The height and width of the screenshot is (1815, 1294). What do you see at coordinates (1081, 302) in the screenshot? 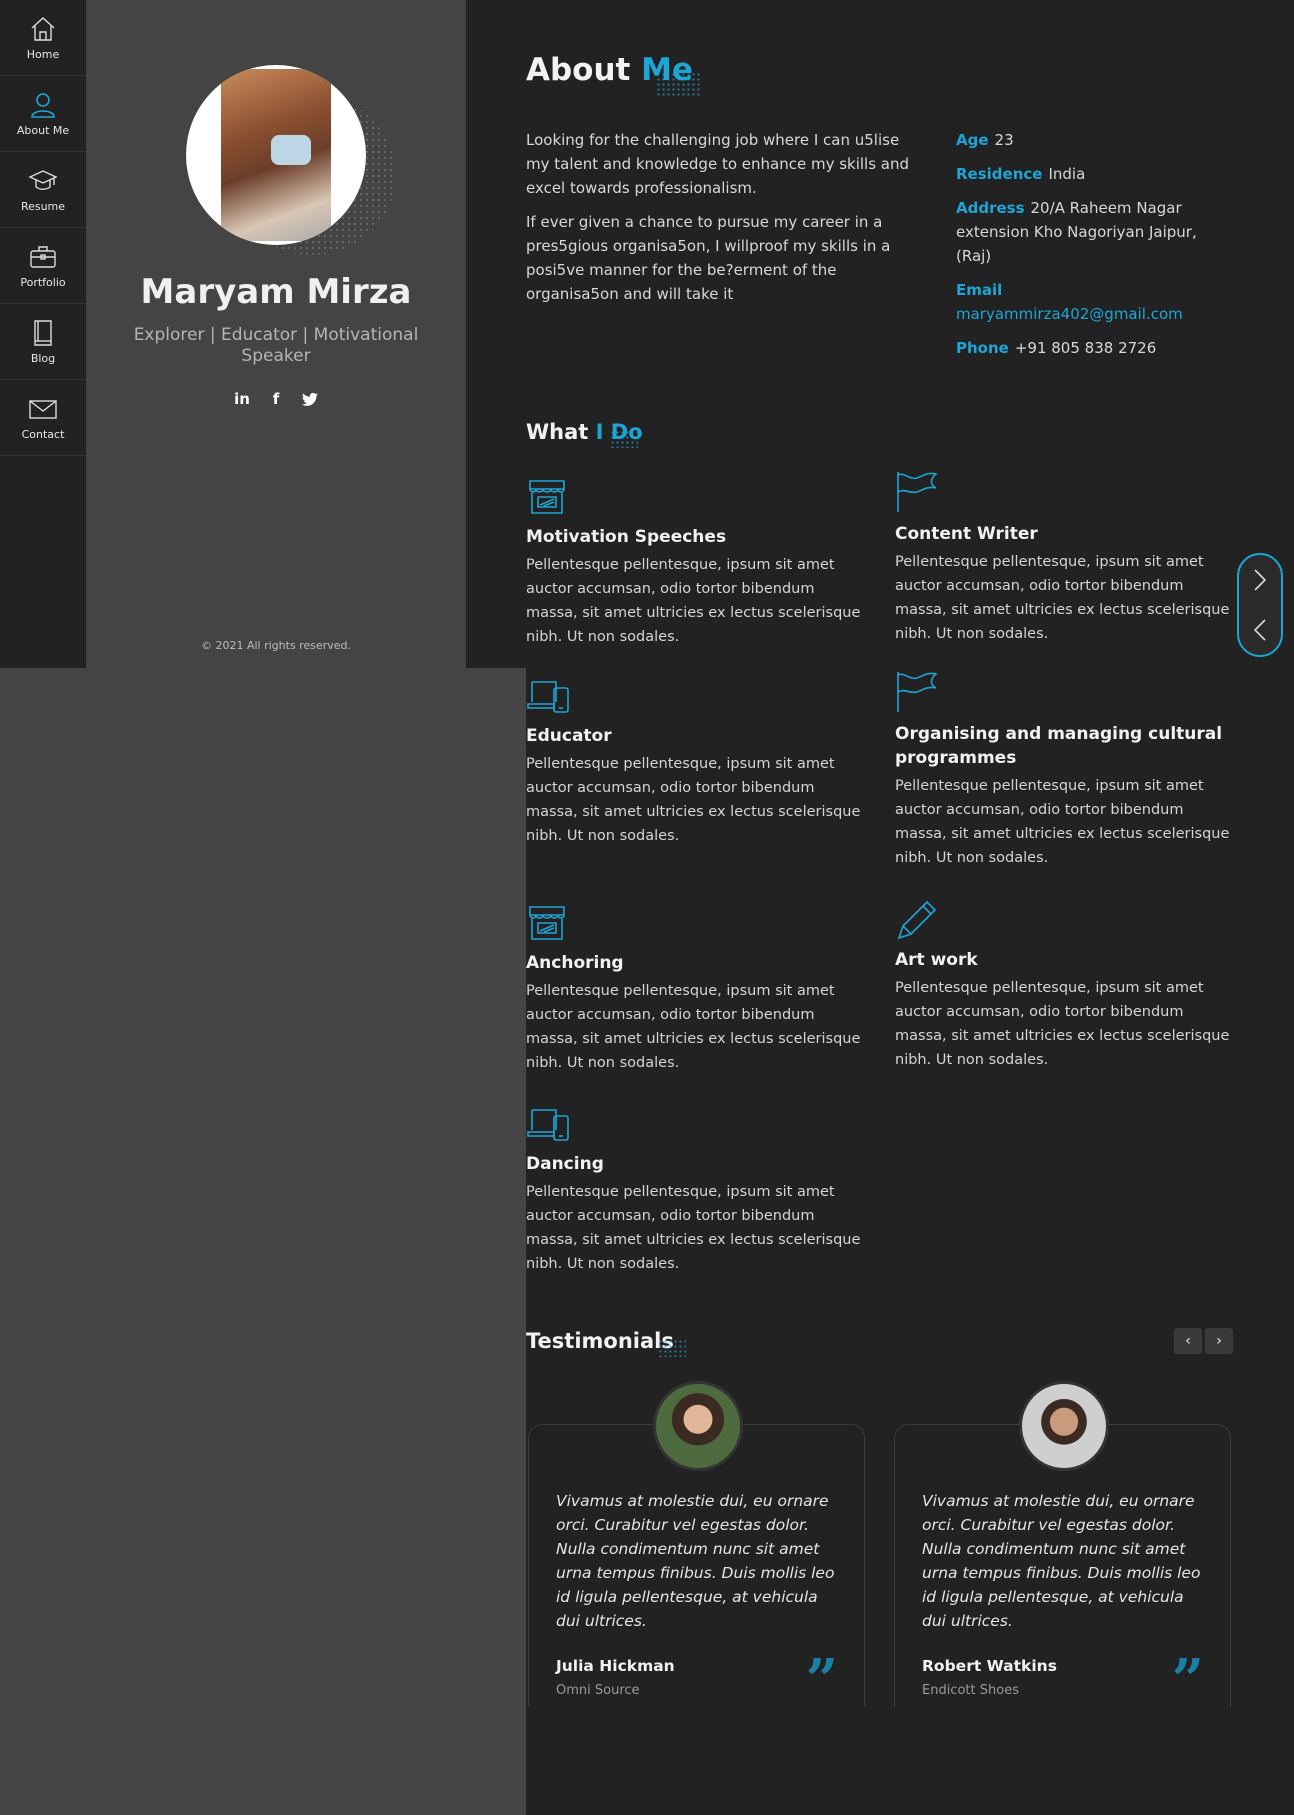
I see `info-email: Email maryammirza402@gmail.com` at bounding box center [1081, 302].